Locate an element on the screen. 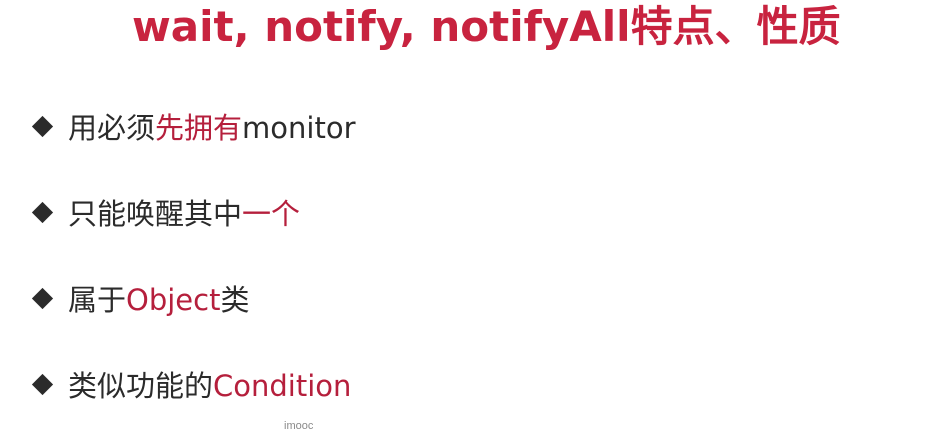 The height and width of the screenshot is (446, 936). bullet-text-plain: 只能唤醒其中 is located at coordinates (155, 214).